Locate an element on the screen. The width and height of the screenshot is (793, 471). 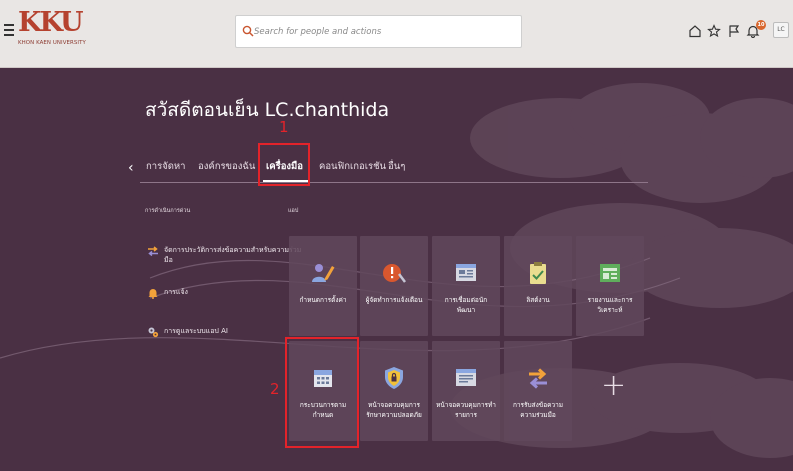
tab-procurement: การจัดหา is located at coordinates (166, 166).